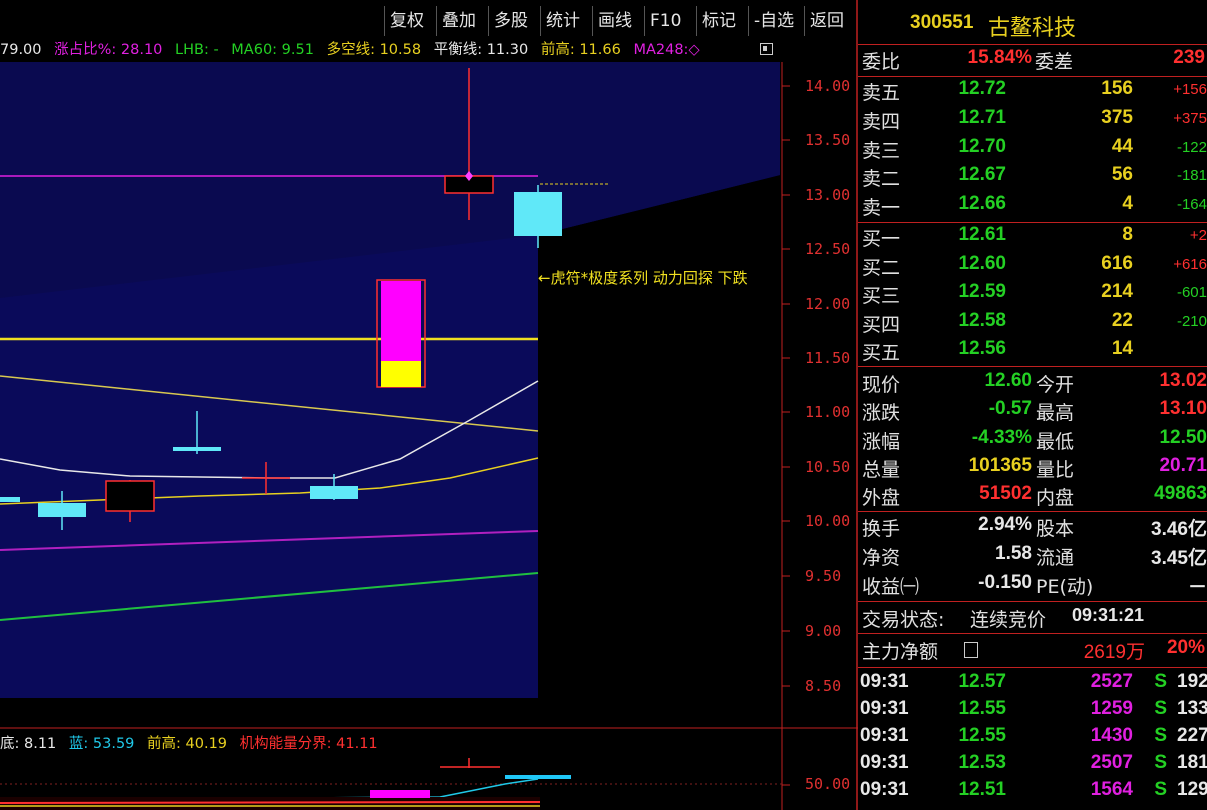  I want to click on level-label: 卖一, so click(881, 208).